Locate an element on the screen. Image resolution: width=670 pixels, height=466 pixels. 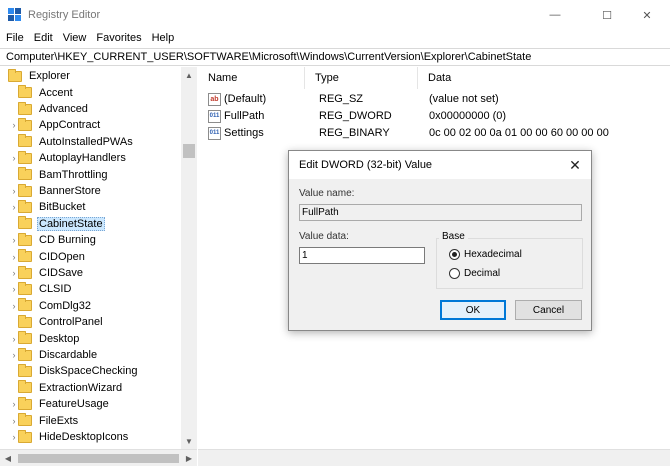
tree-item: BamThrottling is located at coordinates (90, 175).